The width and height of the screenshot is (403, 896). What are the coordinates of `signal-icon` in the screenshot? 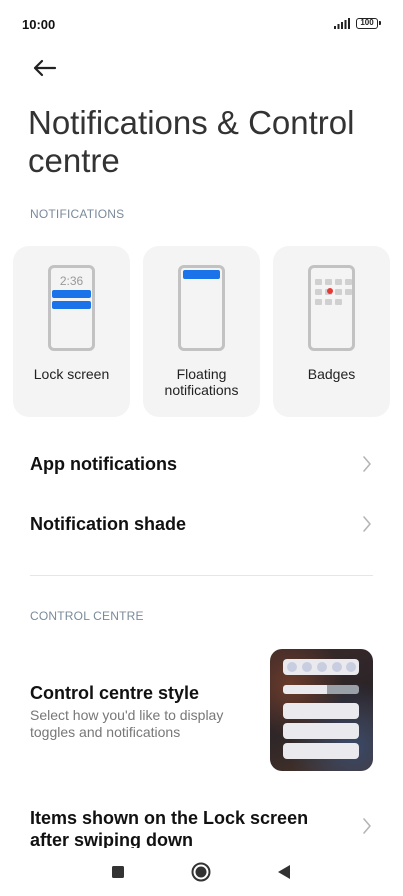 It's located at (342, 23).